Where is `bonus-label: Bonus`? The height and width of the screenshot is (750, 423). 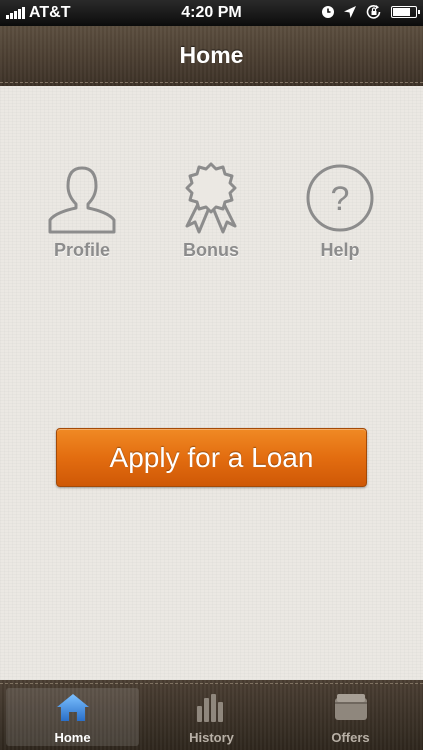
bonus-label: Bonus is located at coordinates (211, 250).